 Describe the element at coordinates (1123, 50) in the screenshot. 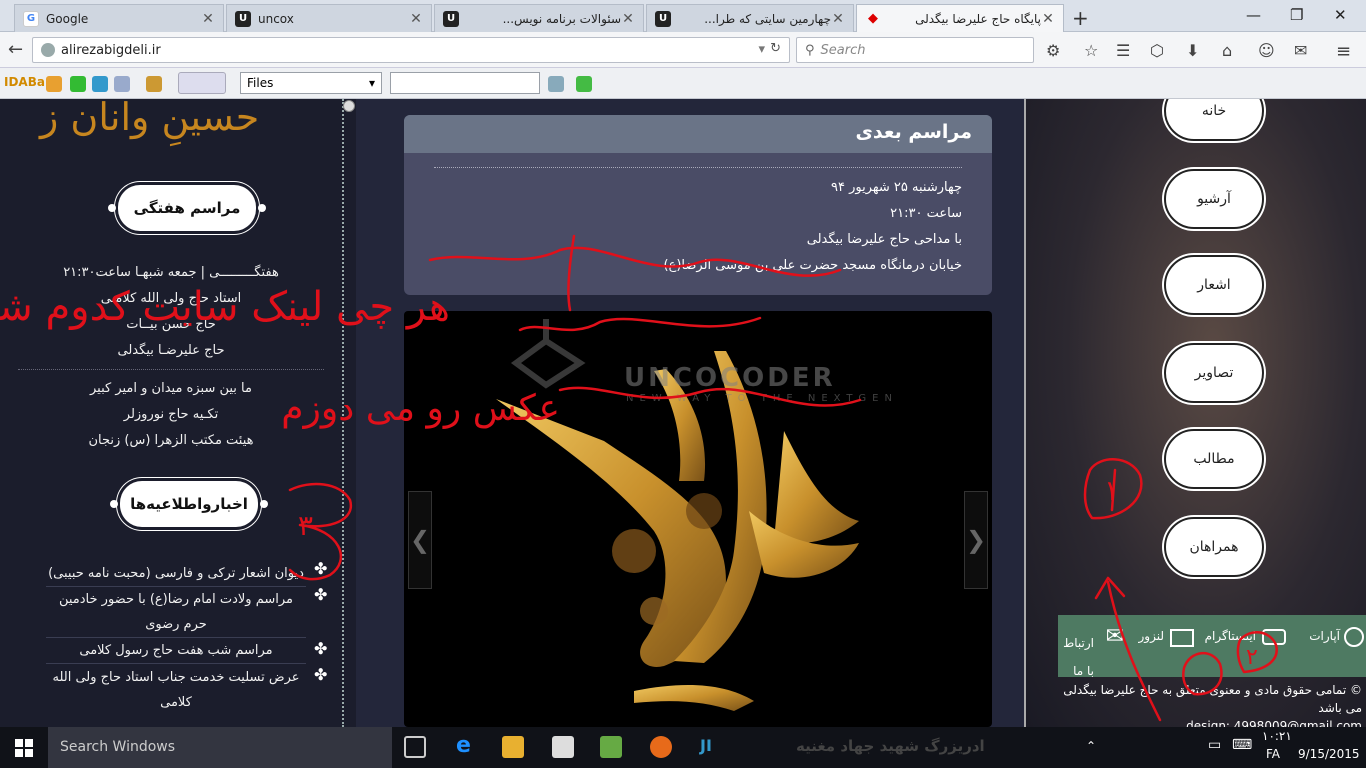

I see `reading-list-icon: ☰` at that location.